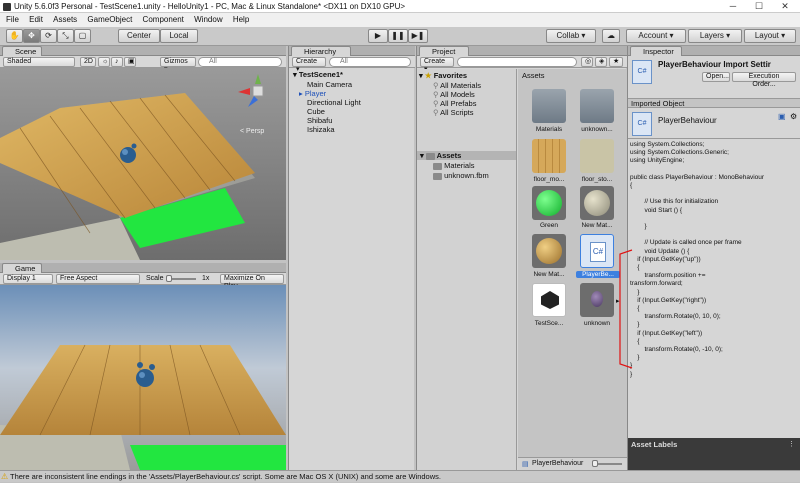 The height and width of the screenshot is (483, 800). What do you see at coordinates (457, 85) in the screenshot?
I see `favorite-item: ⚲ All Materials` at bounding box center [457, 85].